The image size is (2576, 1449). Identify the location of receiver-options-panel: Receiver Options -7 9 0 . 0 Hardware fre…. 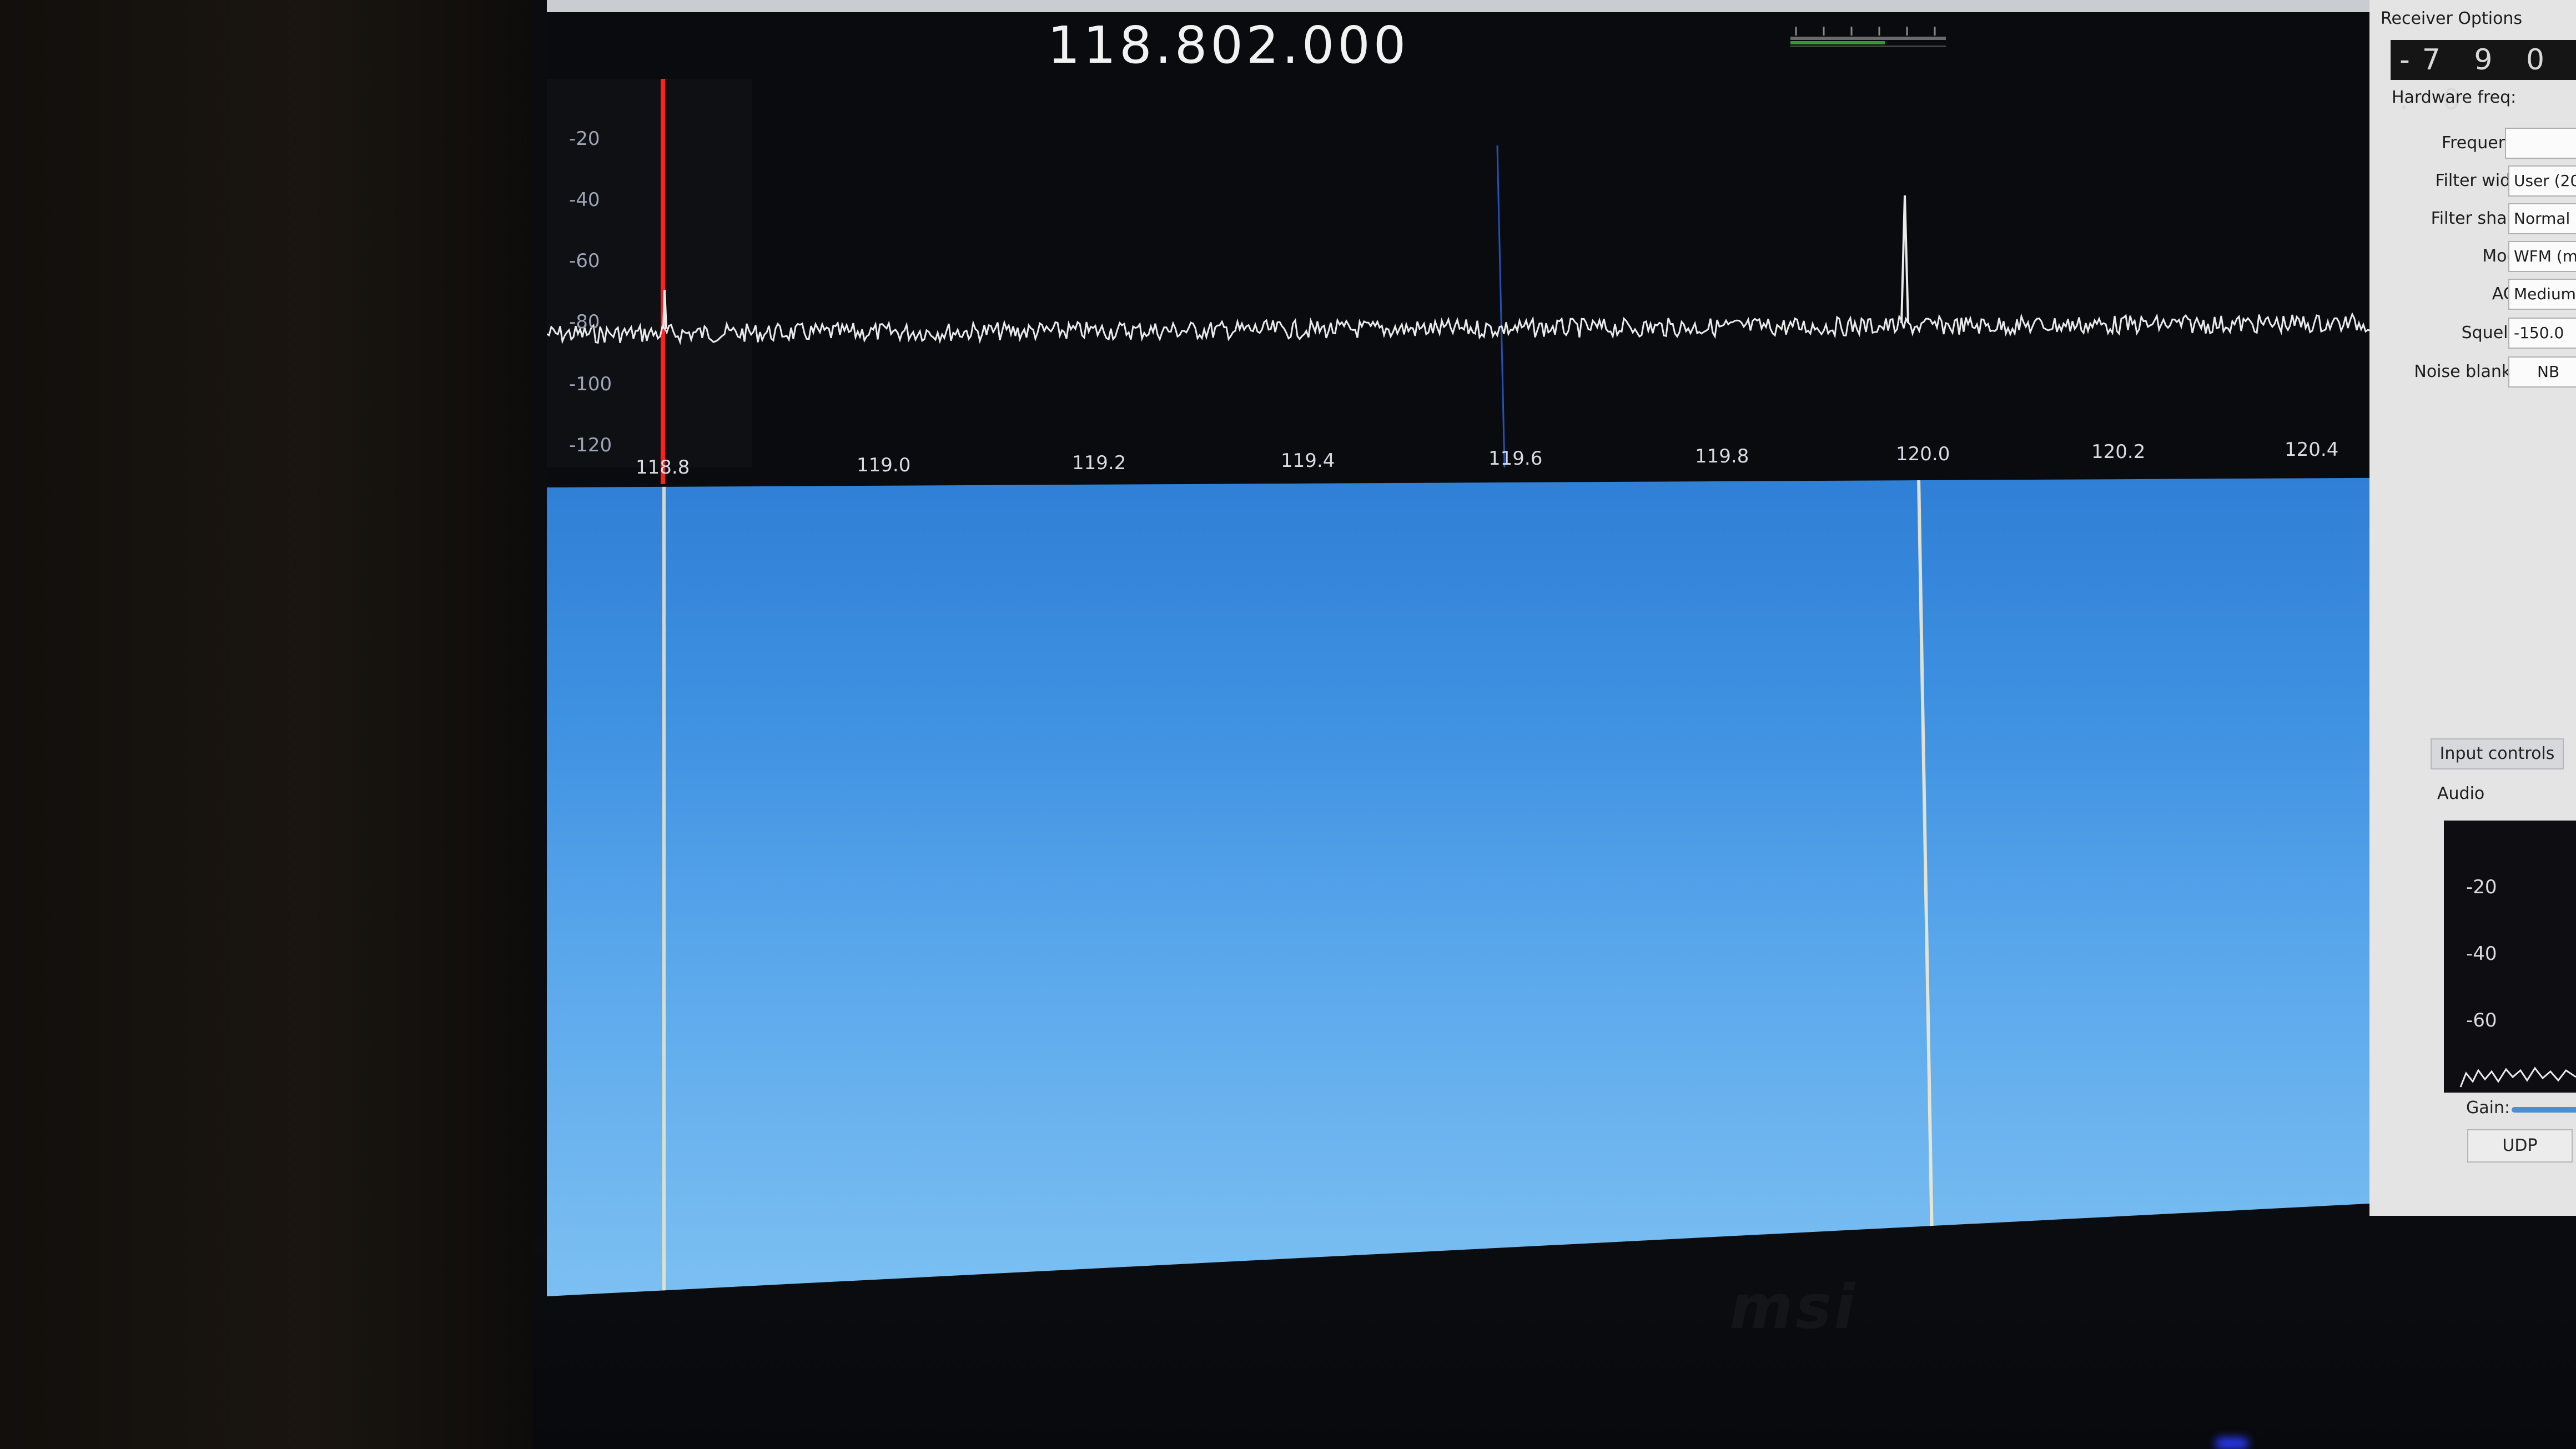
(2472, 608).